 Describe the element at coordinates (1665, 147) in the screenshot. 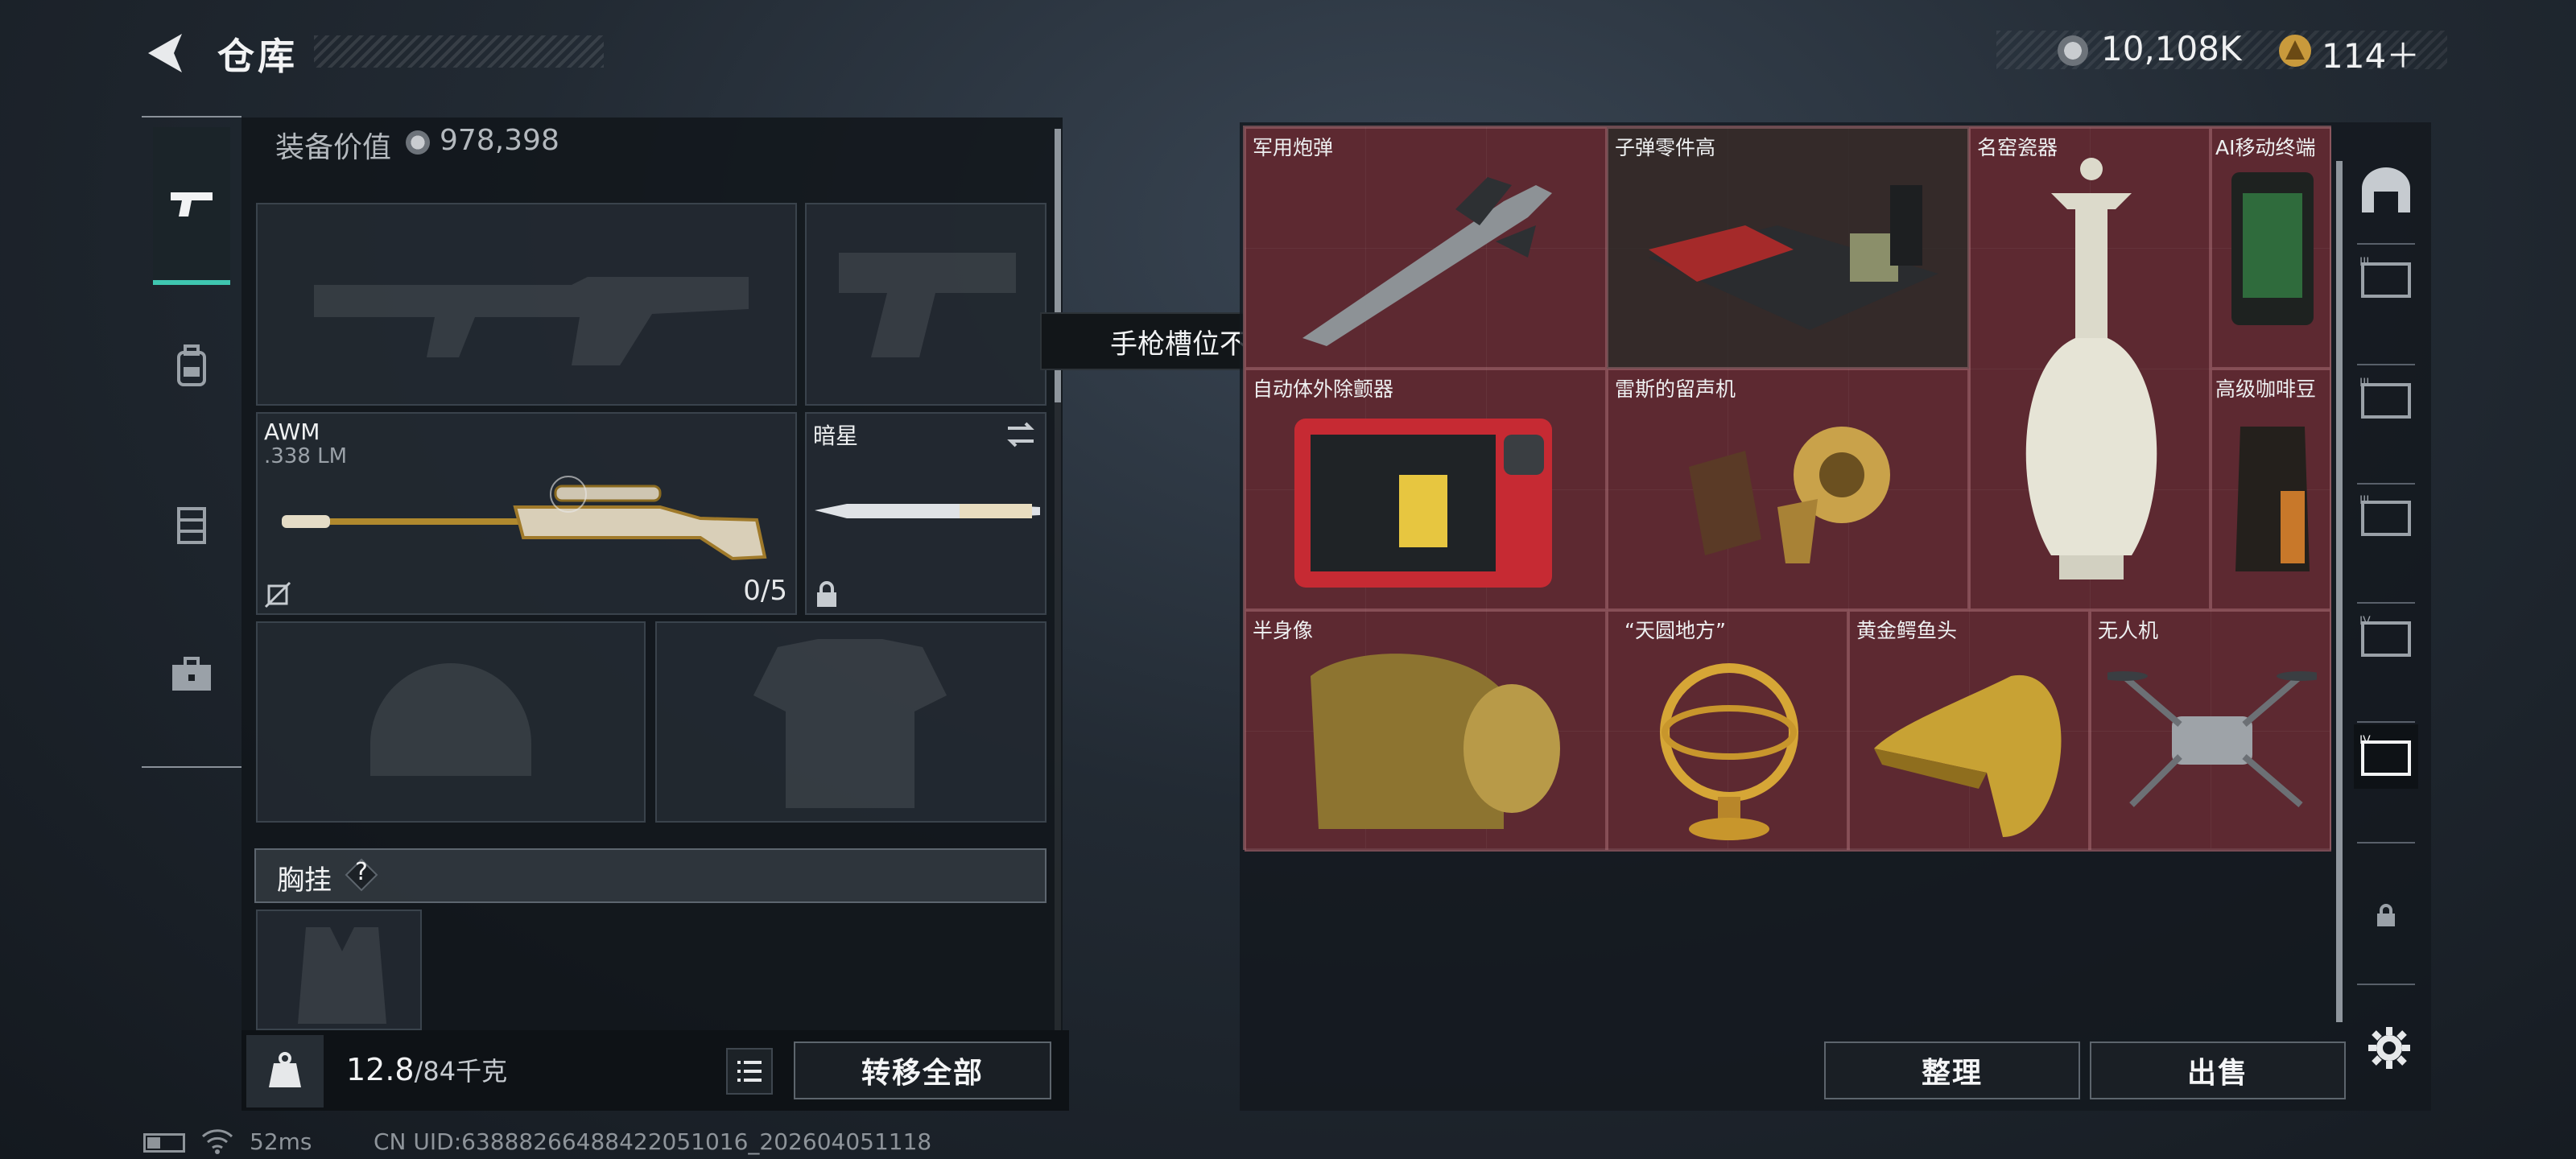

I see `item-name: 子弹零件高` at that location.